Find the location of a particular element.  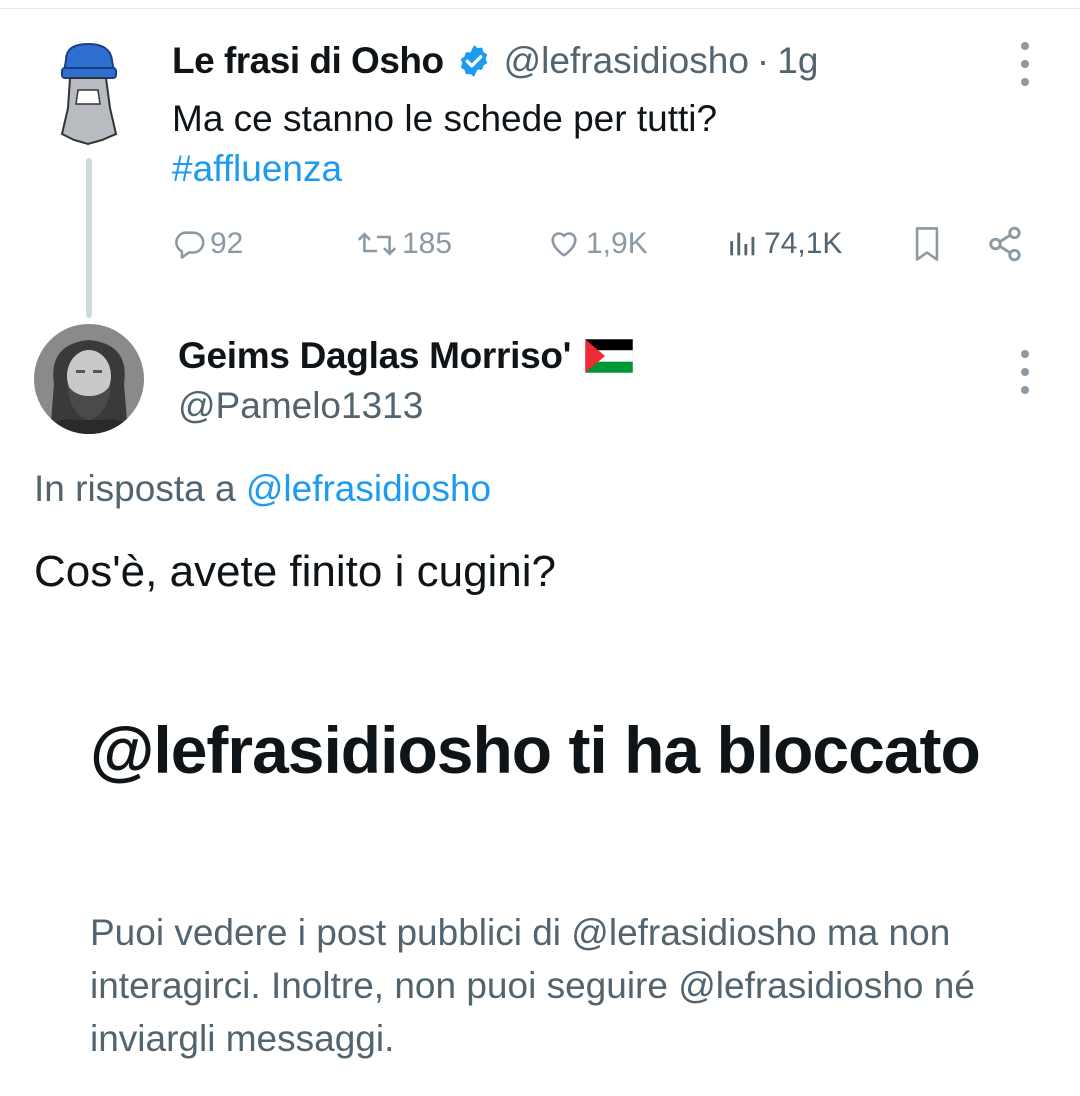

like-count: 1,9K is located at coordinates (617, 243).